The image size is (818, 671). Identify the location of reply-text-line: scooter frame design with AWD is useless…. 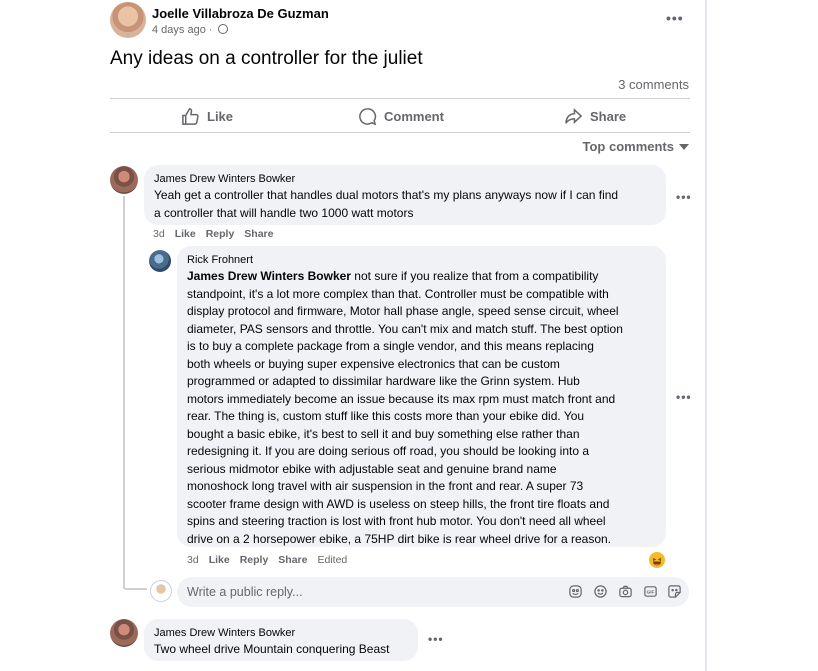
(398, 503).